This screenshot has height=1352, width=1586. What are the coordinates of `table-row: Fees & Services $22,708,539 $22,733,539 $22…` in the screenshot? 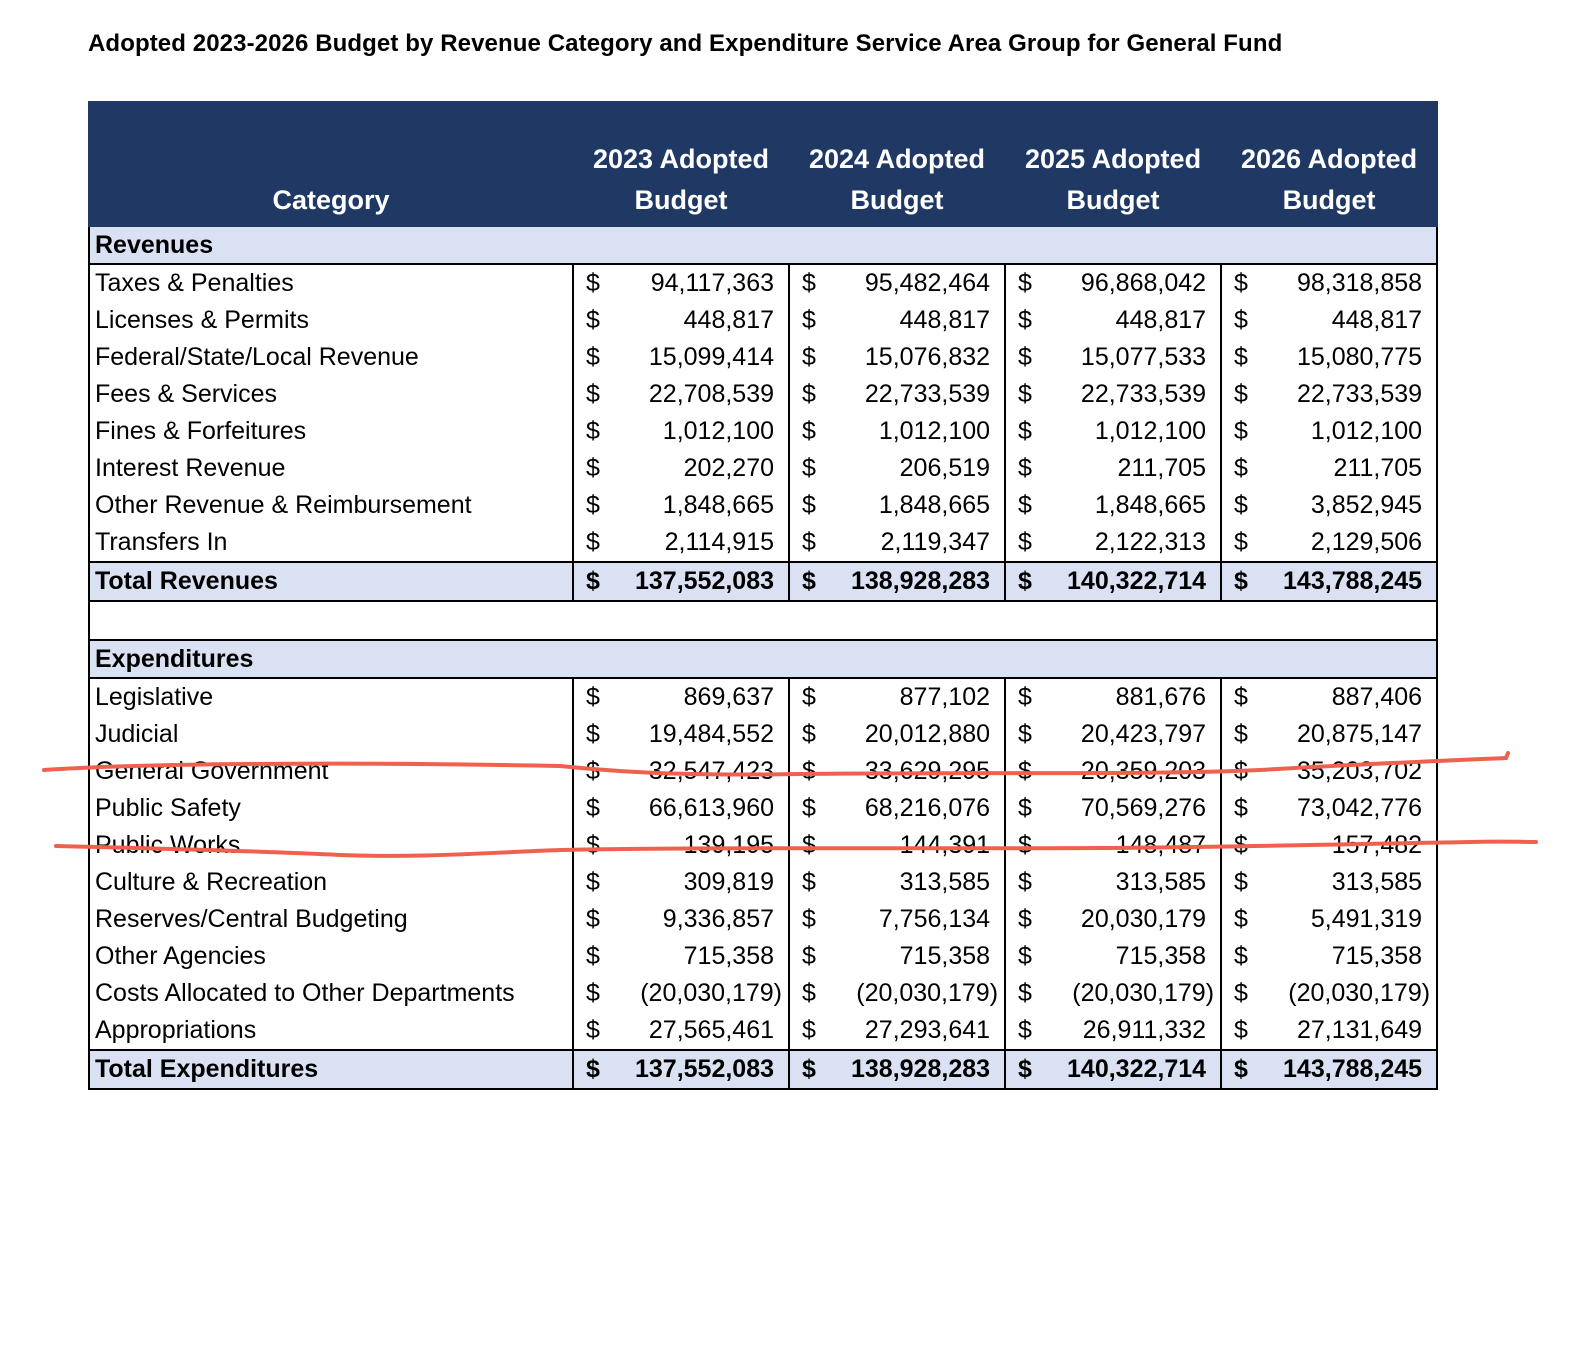 It's located at (763, 394).